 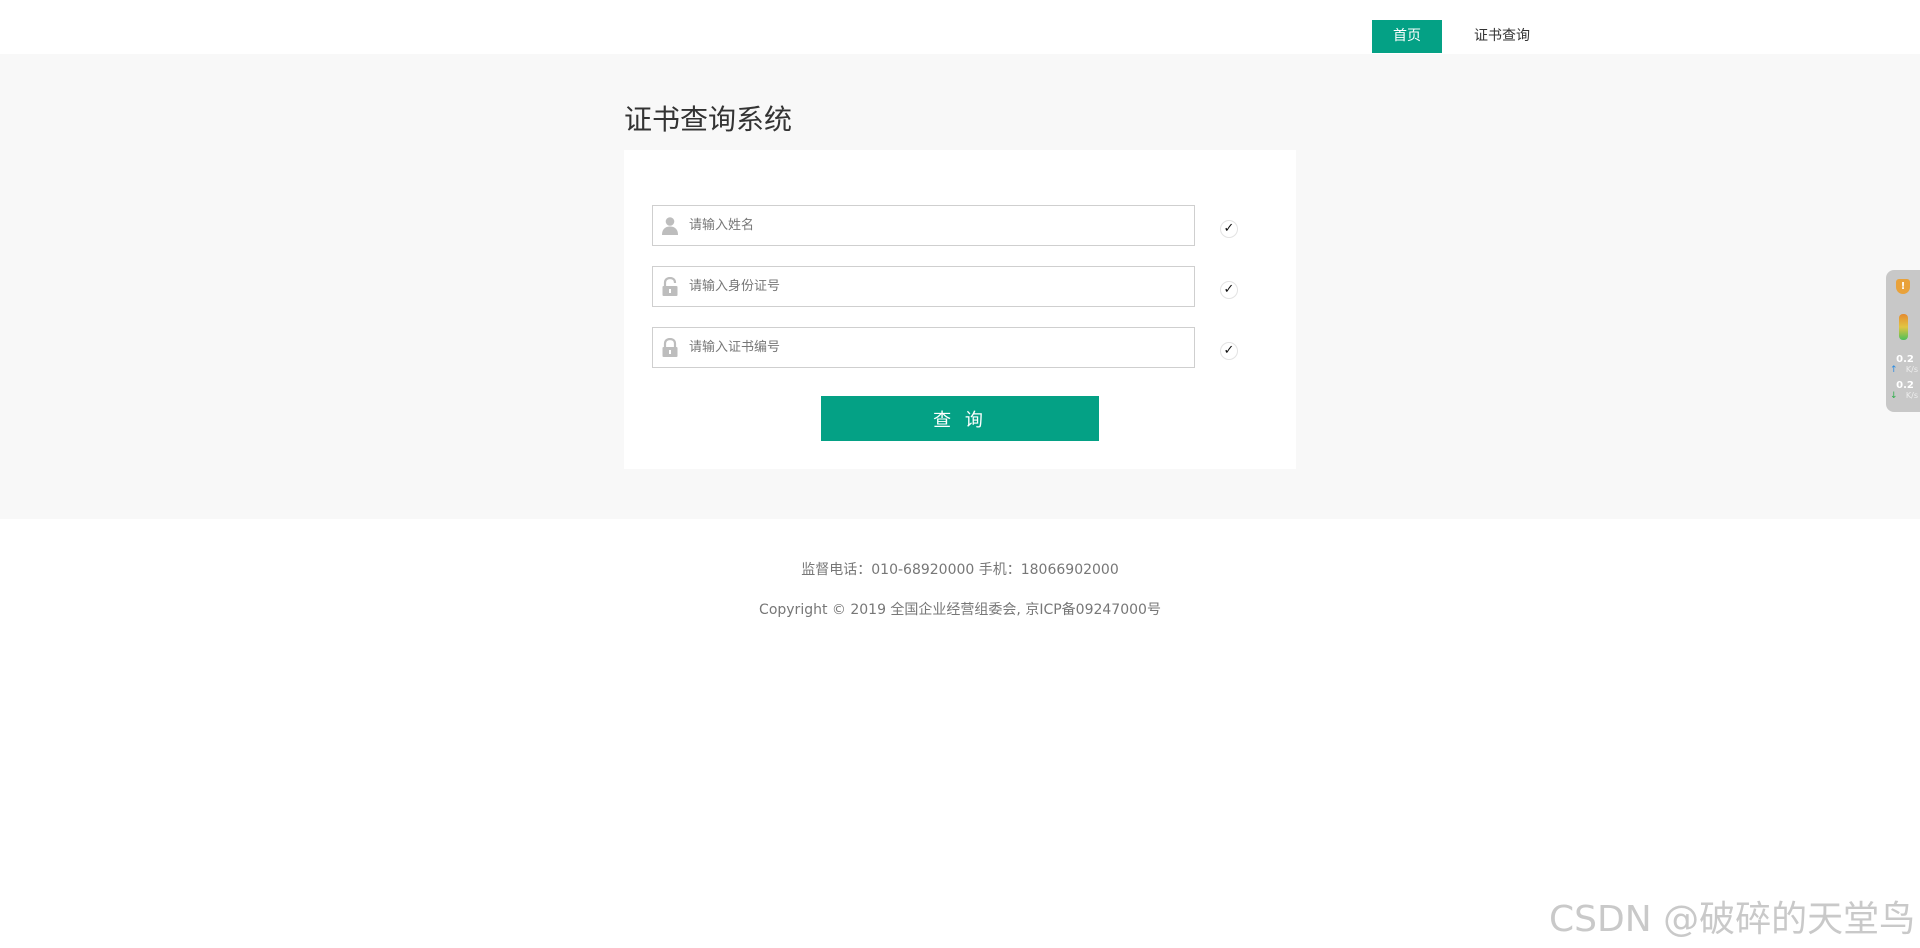 I want to click on id-number-field, so click(x=923, y=286).